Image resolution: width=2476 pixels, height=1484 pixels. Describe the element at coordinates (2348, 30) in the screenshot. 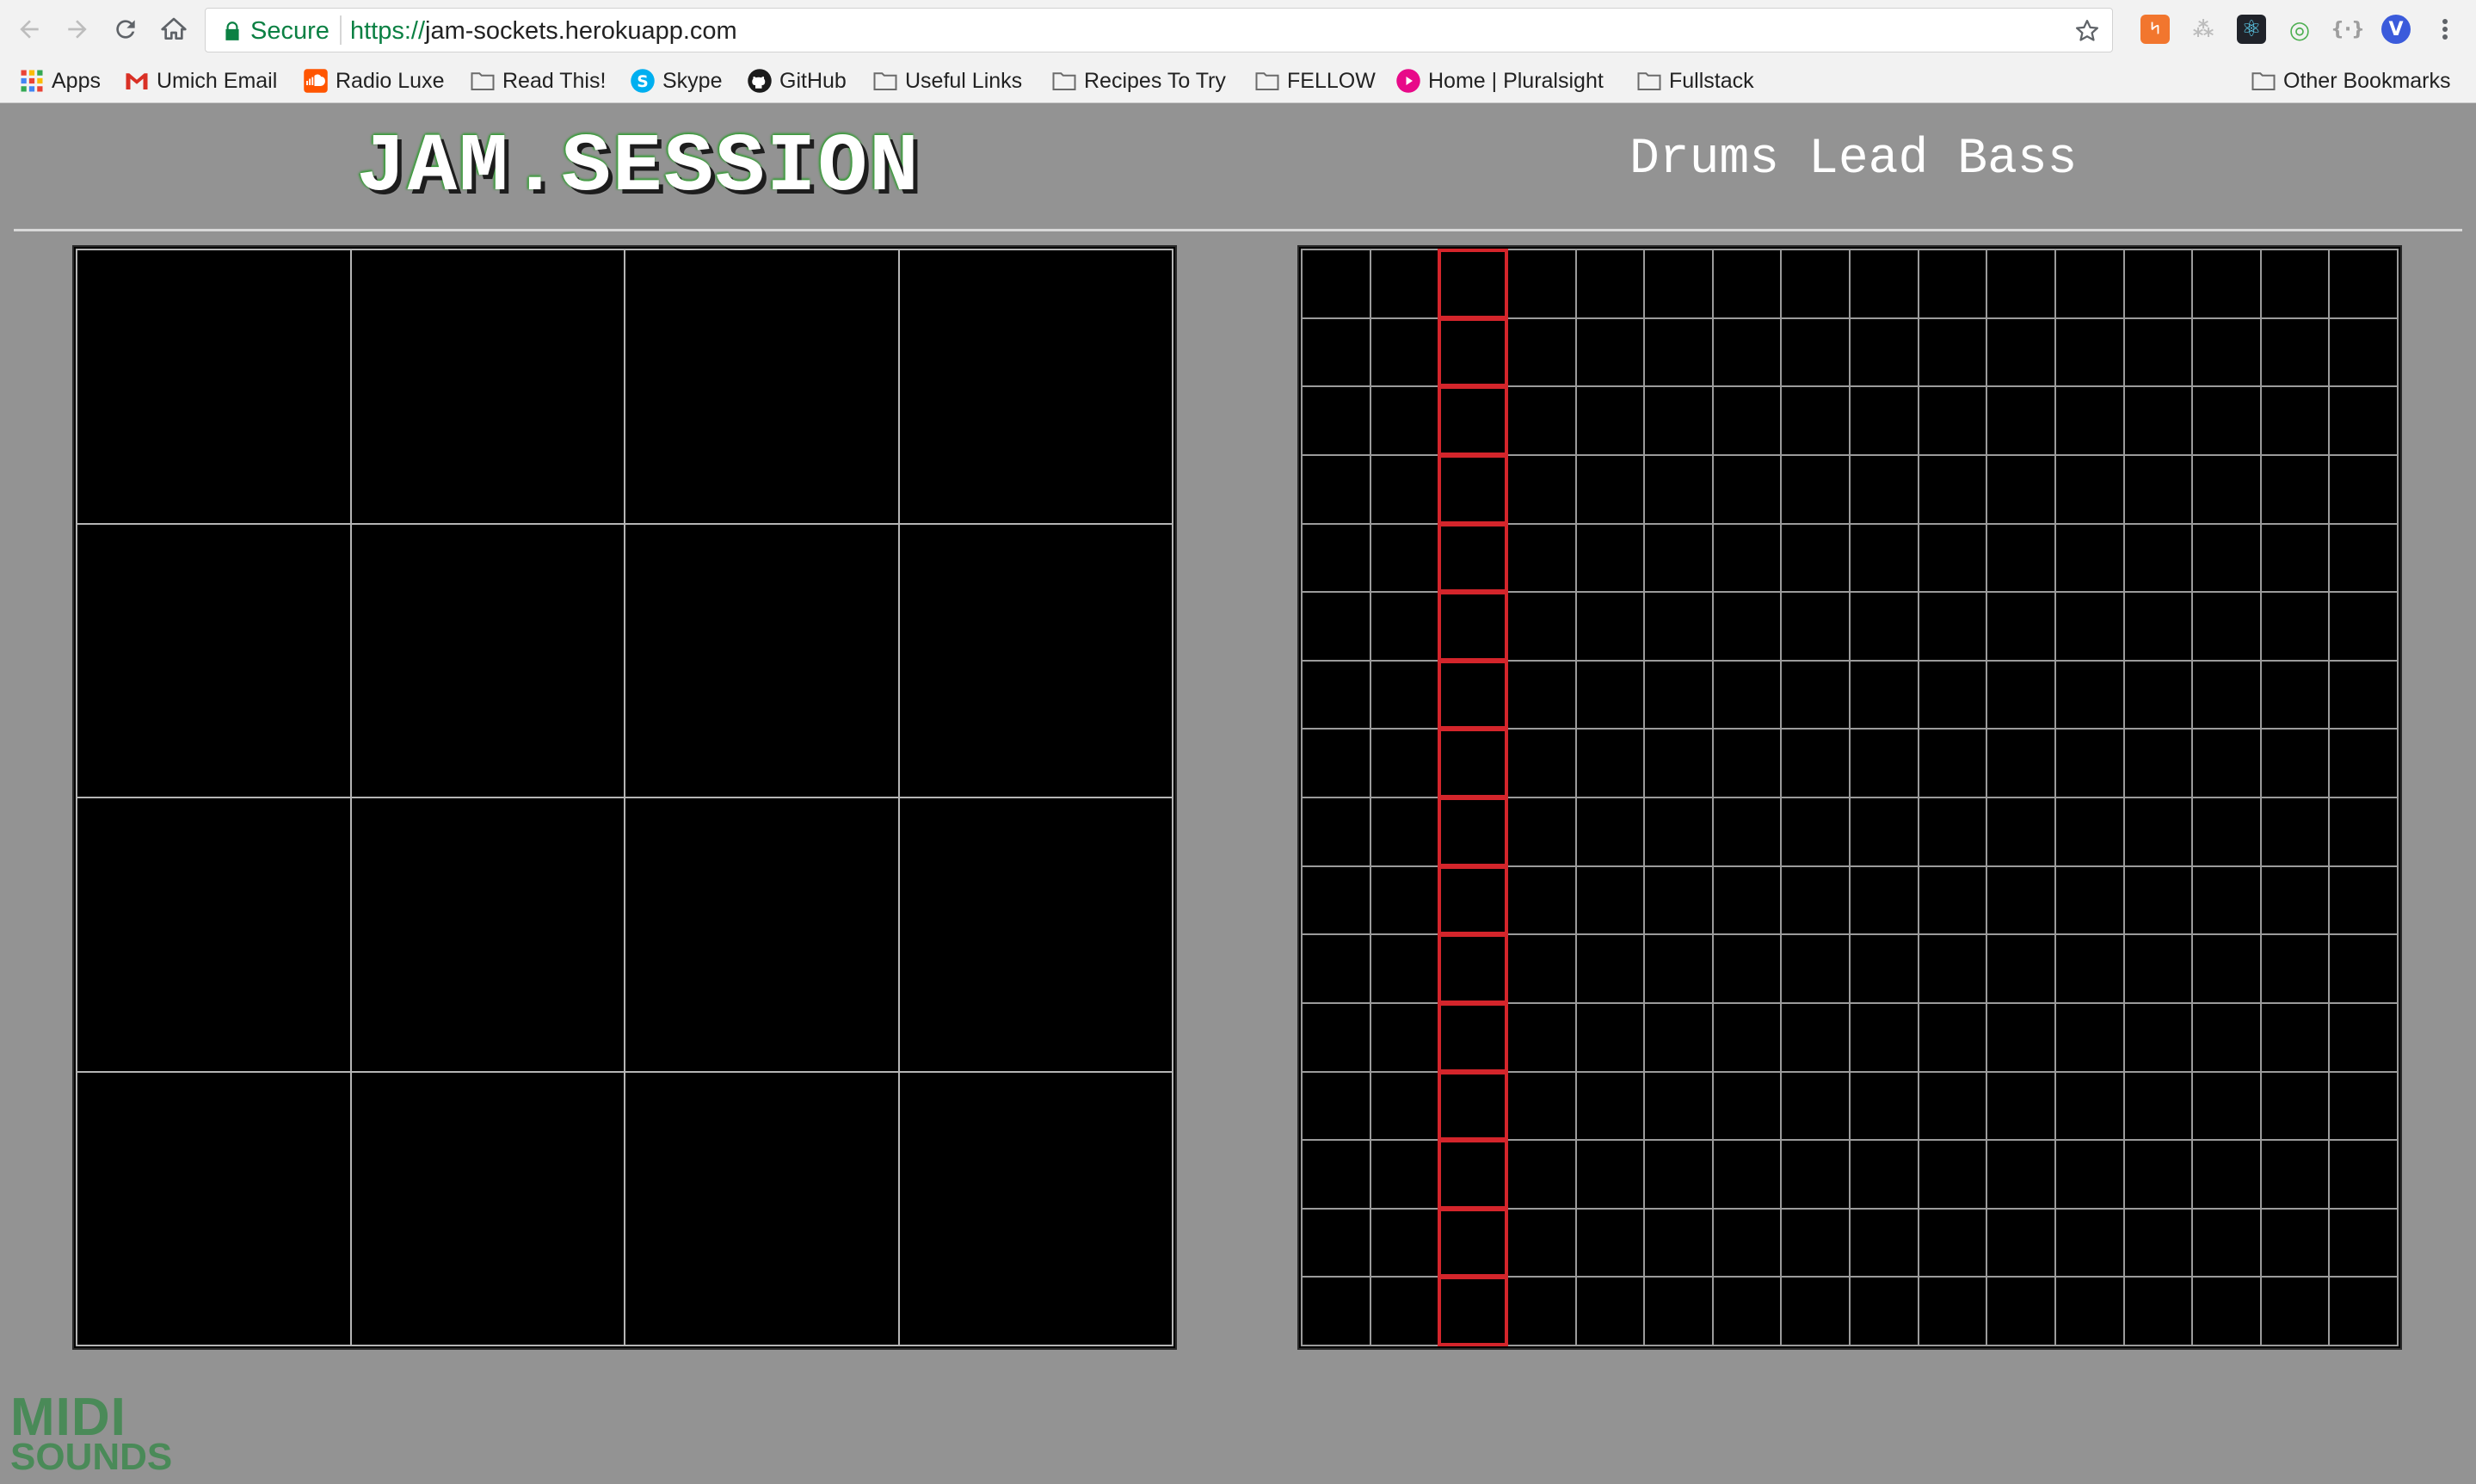

I see `extension-json-icon: {·}` at that location.